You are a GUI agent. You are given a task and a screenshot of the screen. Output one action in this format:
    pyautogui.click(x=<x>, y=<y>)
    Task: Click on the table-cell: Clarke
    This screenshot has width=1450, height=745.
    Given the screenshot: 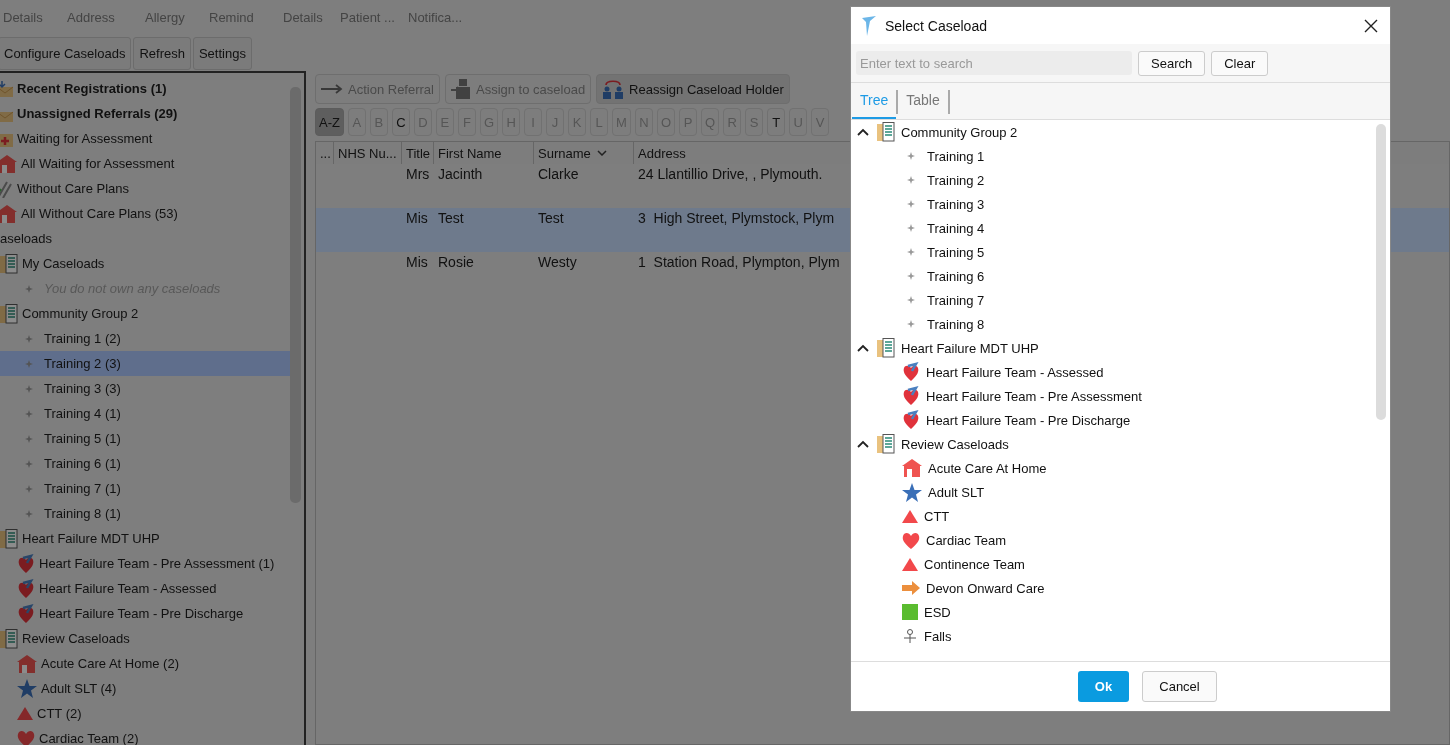 What is the action you would take?
    pyautogui.click(x=558, y=174)
    